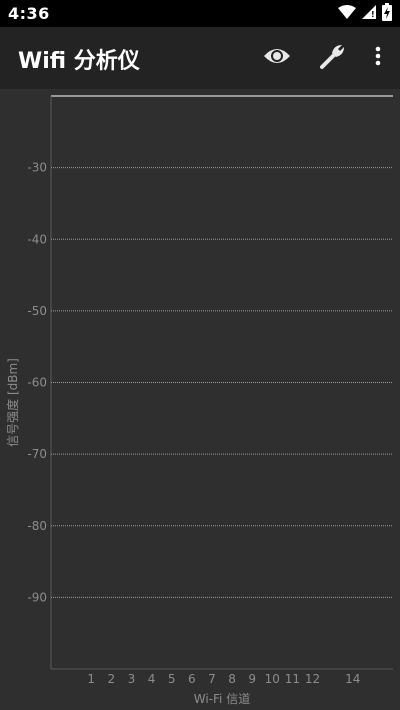  Describe the element at coordinates (37, 526) in the screenshot. I see `y-tick-label: -80` at that location.